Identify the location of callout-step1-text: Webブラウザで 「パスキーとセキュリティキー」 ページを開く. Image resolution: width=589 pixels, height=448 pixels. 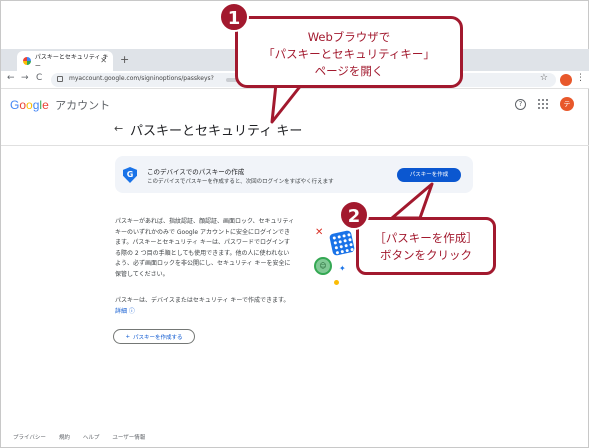
(349, 54).